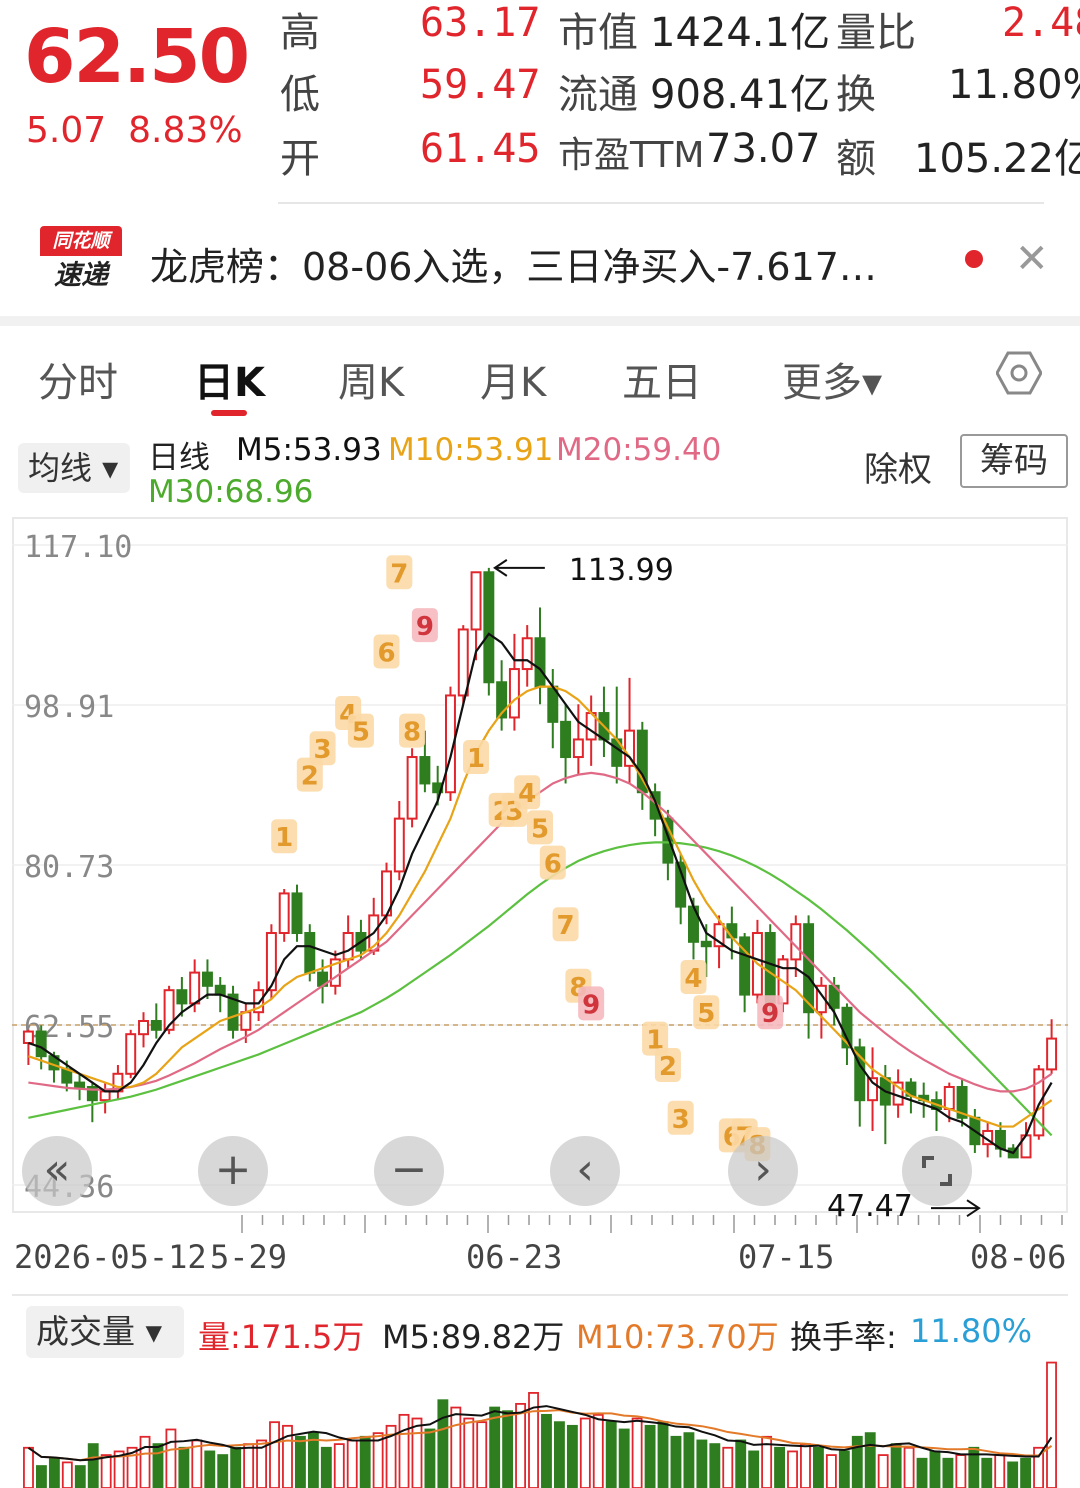 This screenshot has width=1080, height=1488. I want to click on unread-dot-icon, so click(974, 259).